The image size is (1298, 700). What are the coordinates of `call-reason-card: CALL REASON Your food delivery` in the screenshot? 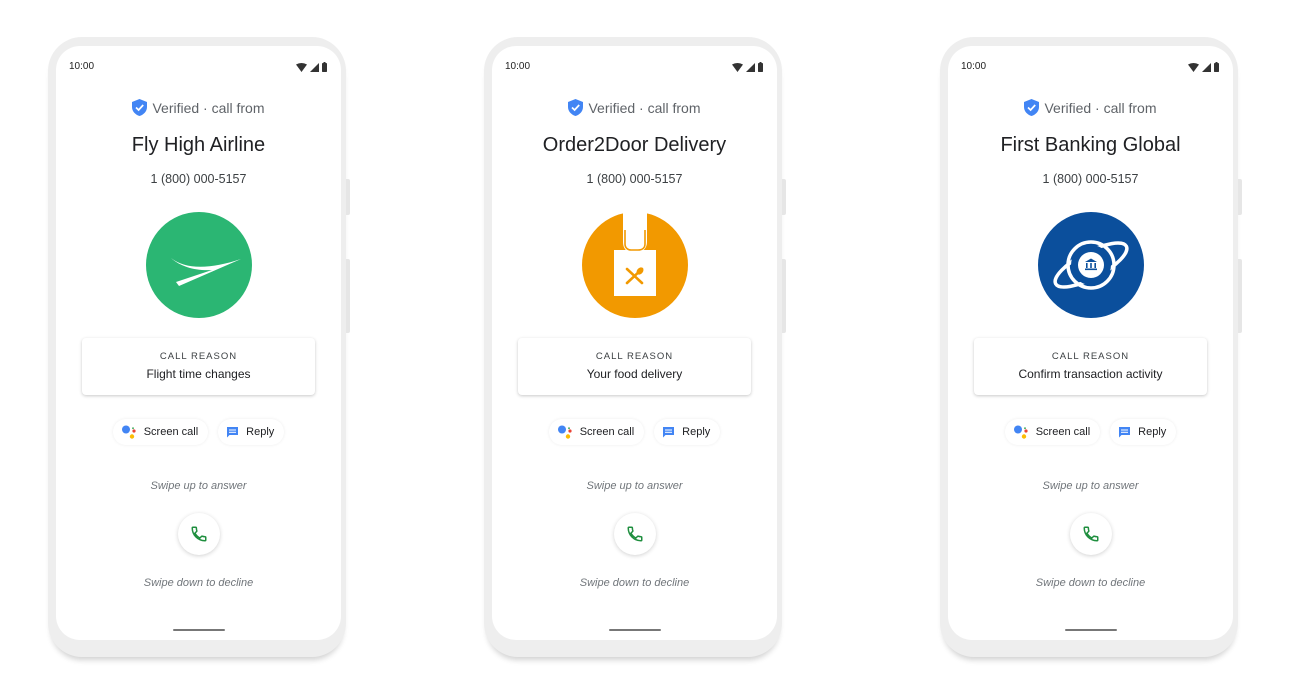 It's located at (634, 366).